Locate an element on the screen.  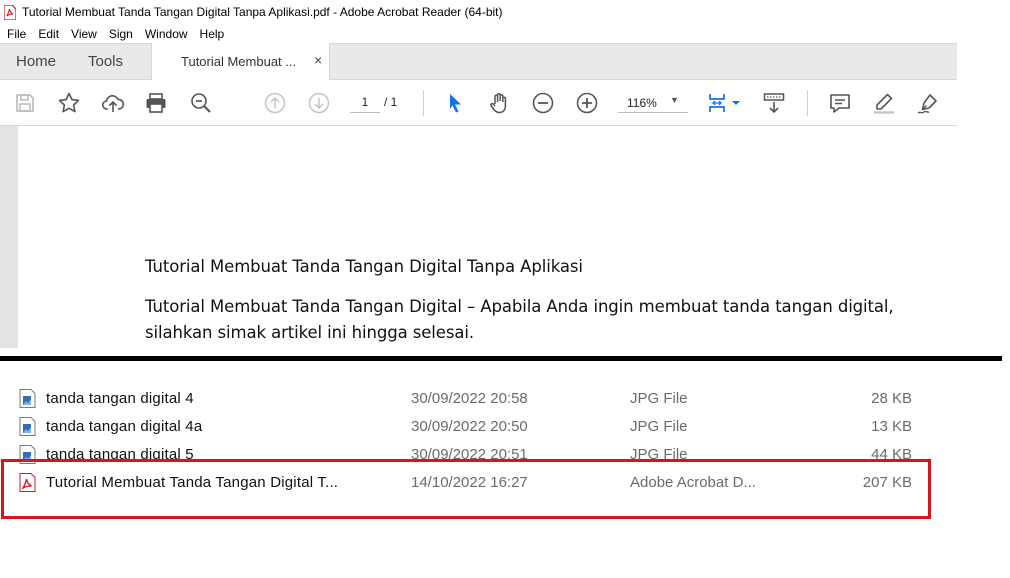
save-icon is located at coordinates (25, 103).